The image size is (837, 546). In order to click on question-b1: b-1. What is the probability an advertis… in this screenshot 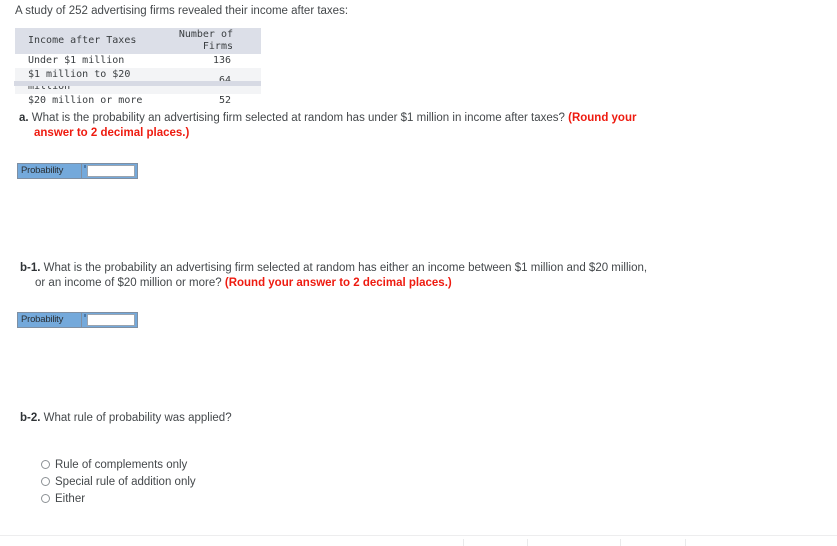, I will do `click(337, 275)`.